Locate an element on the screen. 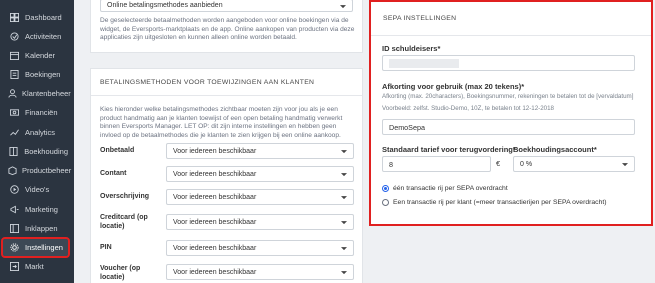 Image resolution: width=655 pixels, height=283 pixels. sidebar-item-label: Activiteiten is located at coordinates (43, 36).